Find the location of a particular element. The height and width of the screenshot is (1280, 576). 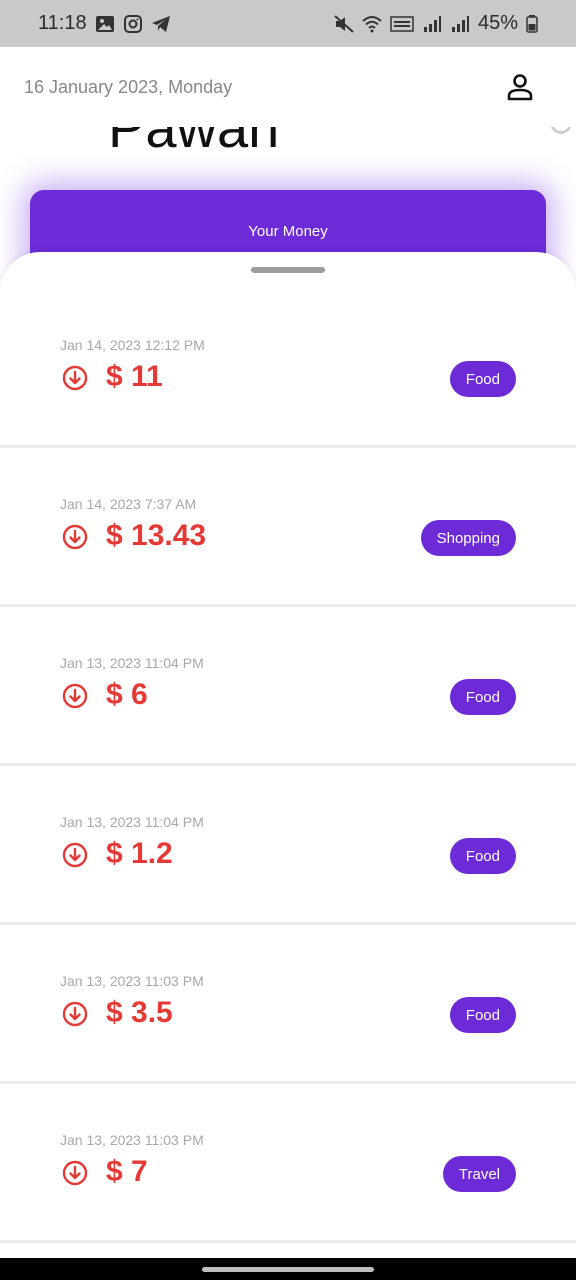

status-bar: 11:18 45% is located at coordinates (288, 23).